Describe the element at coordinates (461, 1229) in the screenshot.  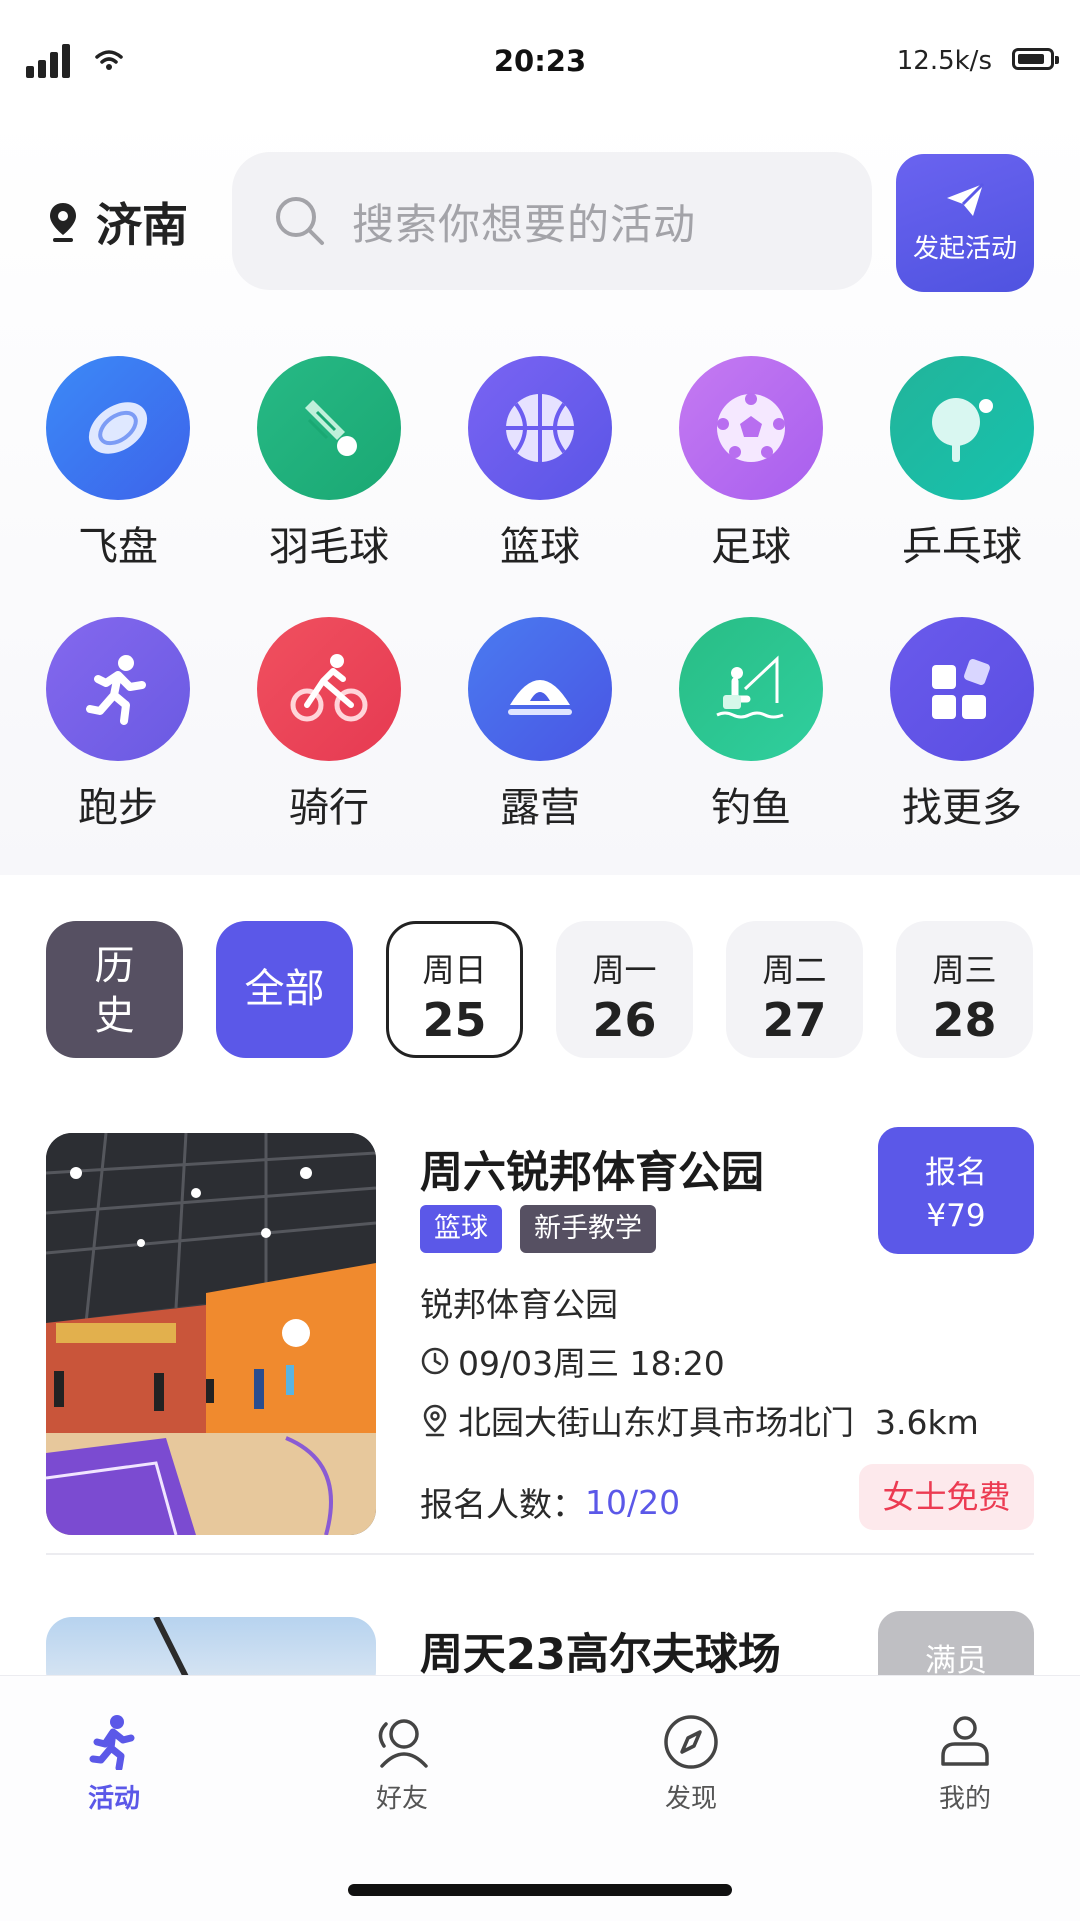
I see `tag-sport: 篮球` at that location.